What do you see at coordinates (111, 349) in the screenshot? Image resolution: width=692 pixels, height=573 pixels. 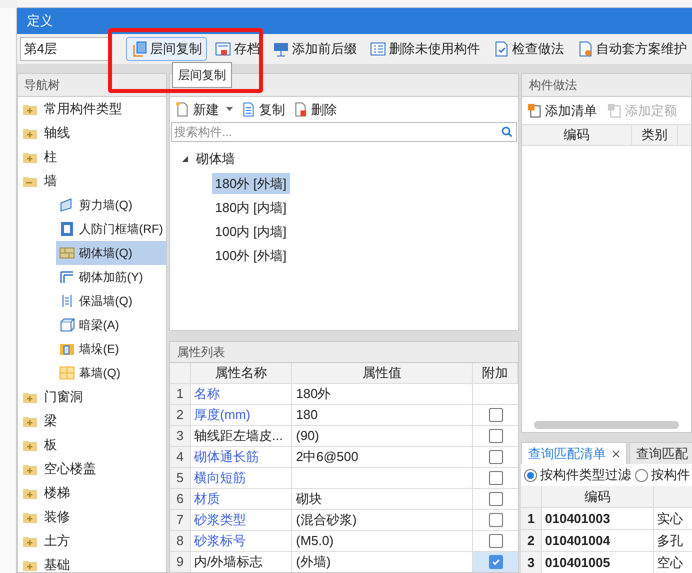 I see `tree-item: 墙垛(E)` at bounding box center [111, 349].